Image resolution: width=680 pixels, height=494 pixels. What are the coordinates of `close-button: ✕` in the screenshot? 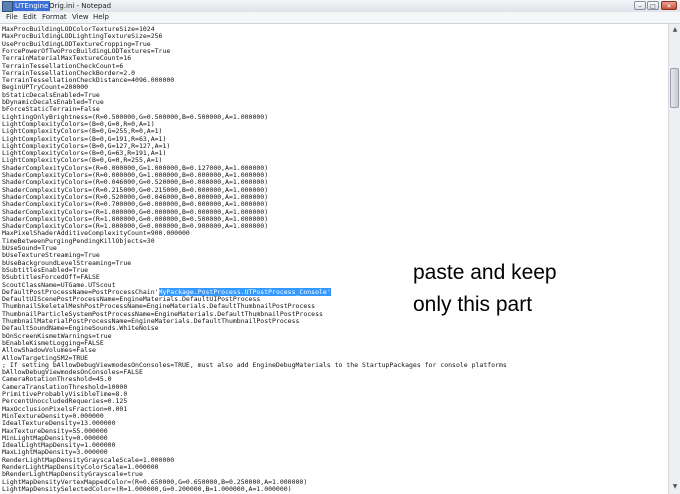 It's located at (669, 5).